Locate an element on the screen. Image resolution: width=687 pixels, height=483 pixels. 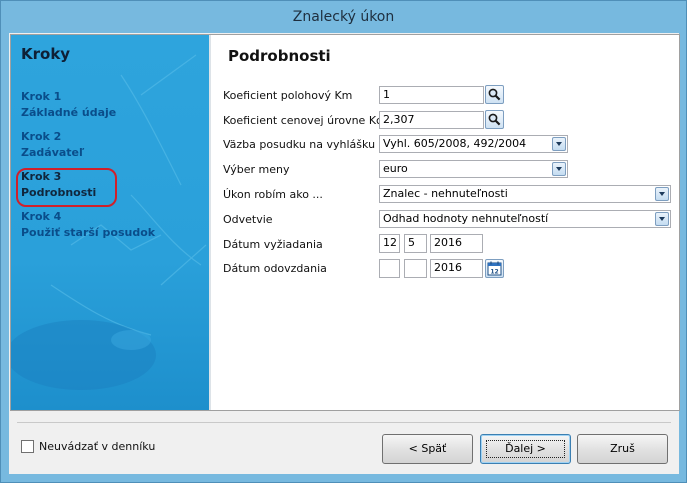
step-2-number: Krok 2 is located at coordinates (41, 136).